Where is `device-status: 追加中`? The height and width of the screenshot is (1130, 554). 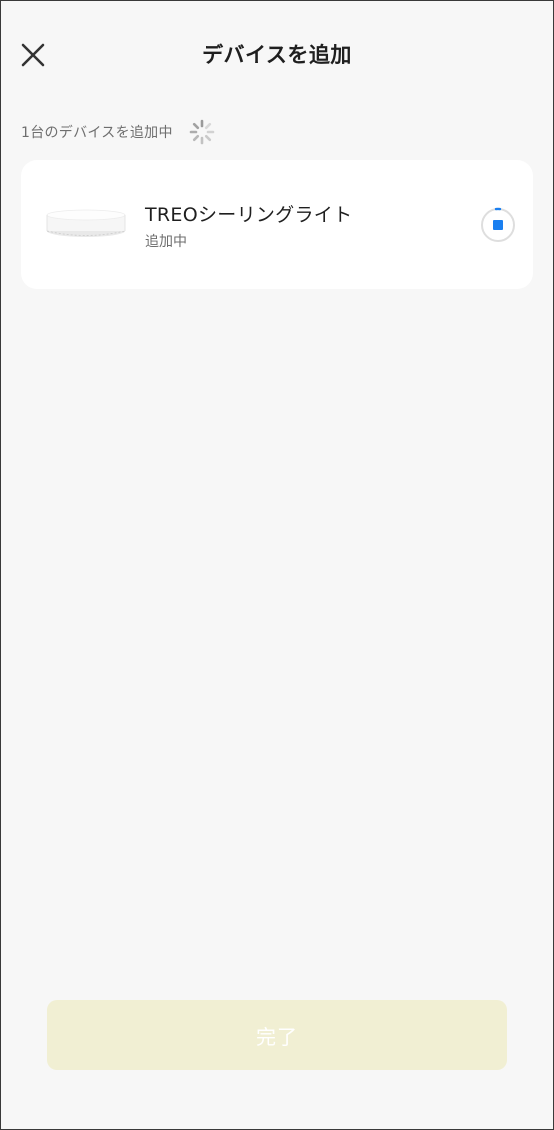 device-status: 追加中 is located at coordinates (166, 242).